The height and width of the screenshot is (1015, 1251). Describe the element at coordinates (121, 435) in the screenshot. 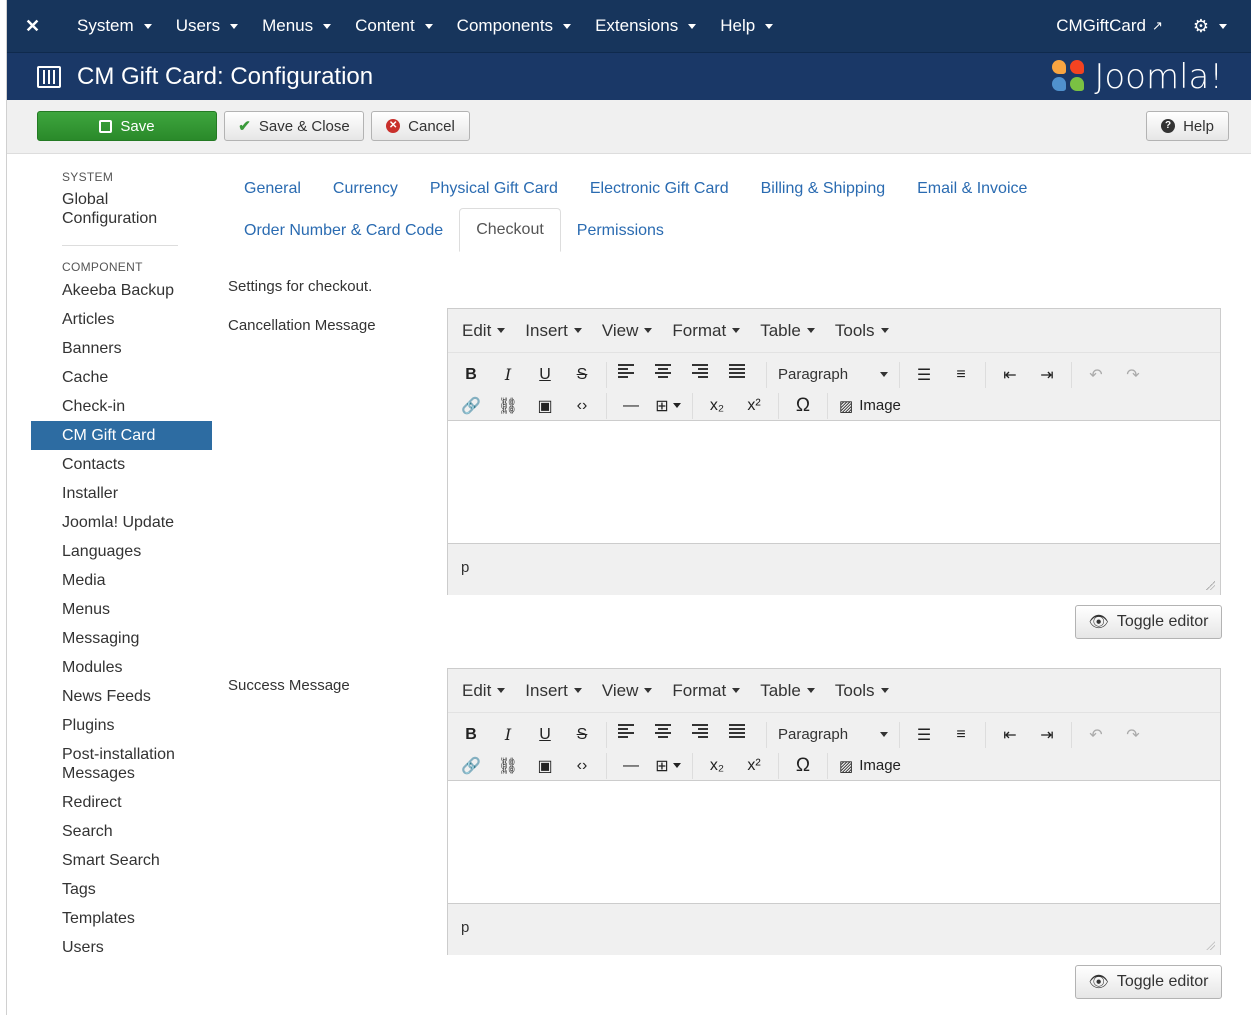

I see `sidebar-item-cm-gift-card: CM Gift Card` at that location.